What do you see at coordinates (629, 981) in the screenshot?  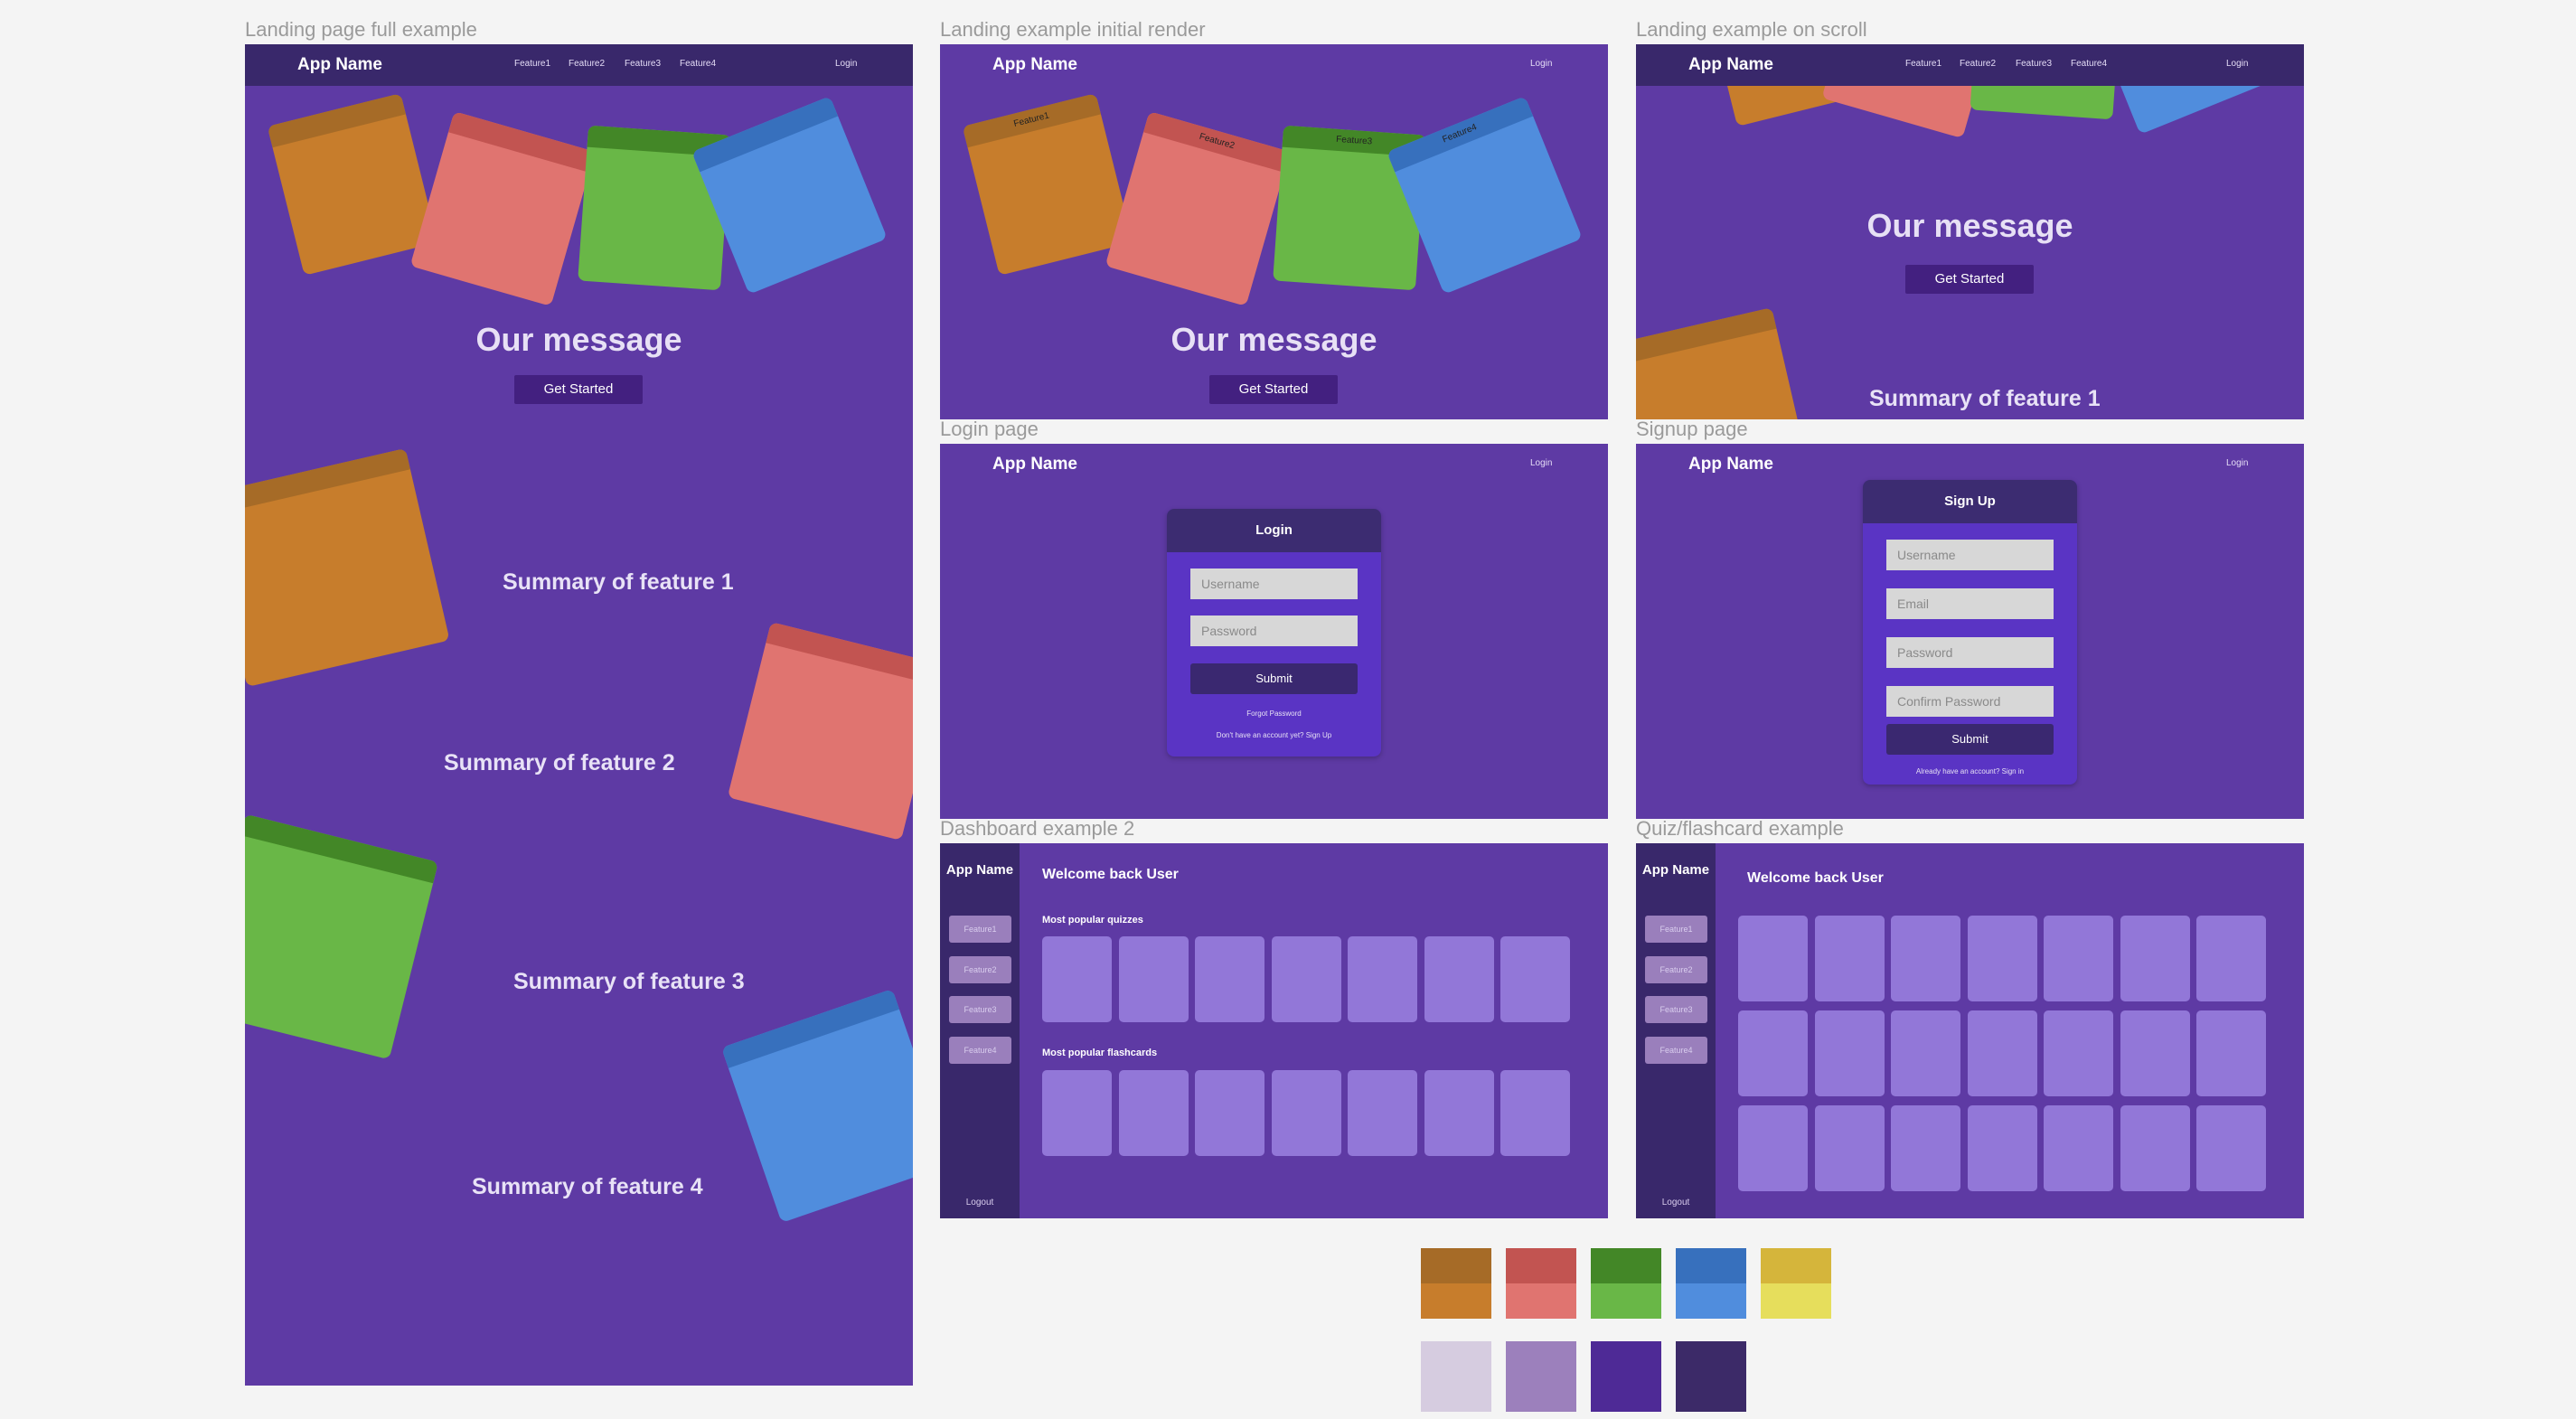 I see `summary-feature-3: Summary of feature 3` at bounding box center [629, 981].